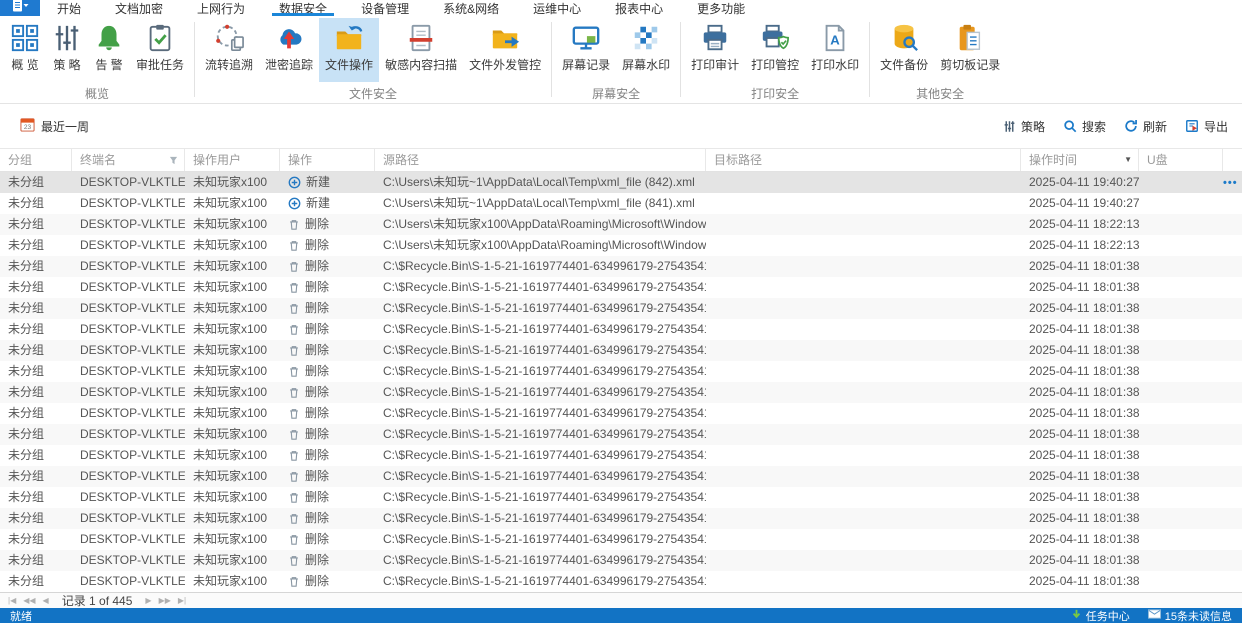  Describe the element at coordinates (25, 50) in the screenshot. I see `ribbon-item-overview: 概 览` at that location.